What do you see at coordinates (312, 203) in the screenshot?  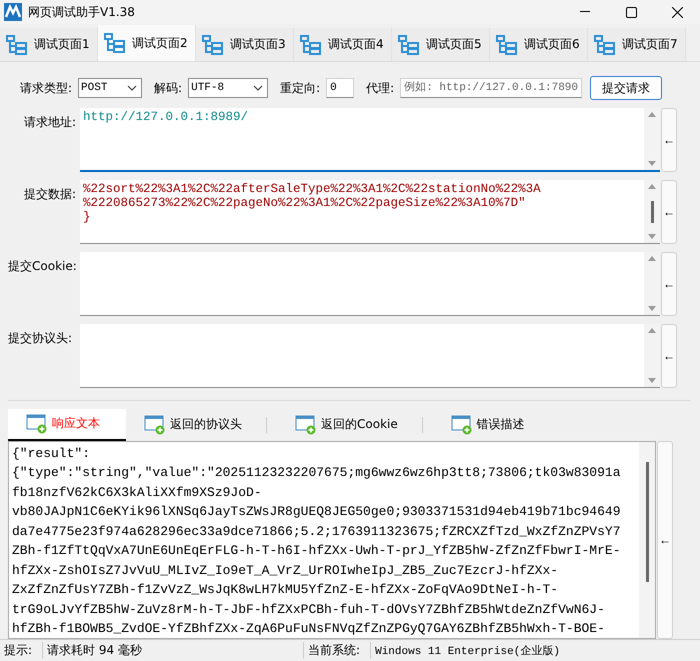 I see `field-text: %22sort%22%3A1%2C%22afterSaleType%22%3A1%2C%22stationNo%22%3A %2220865273%22%2C%22pageNo%22%3A1%2C%22pageSize%22%3A10%7D" }` at bounding box center [312, 203].